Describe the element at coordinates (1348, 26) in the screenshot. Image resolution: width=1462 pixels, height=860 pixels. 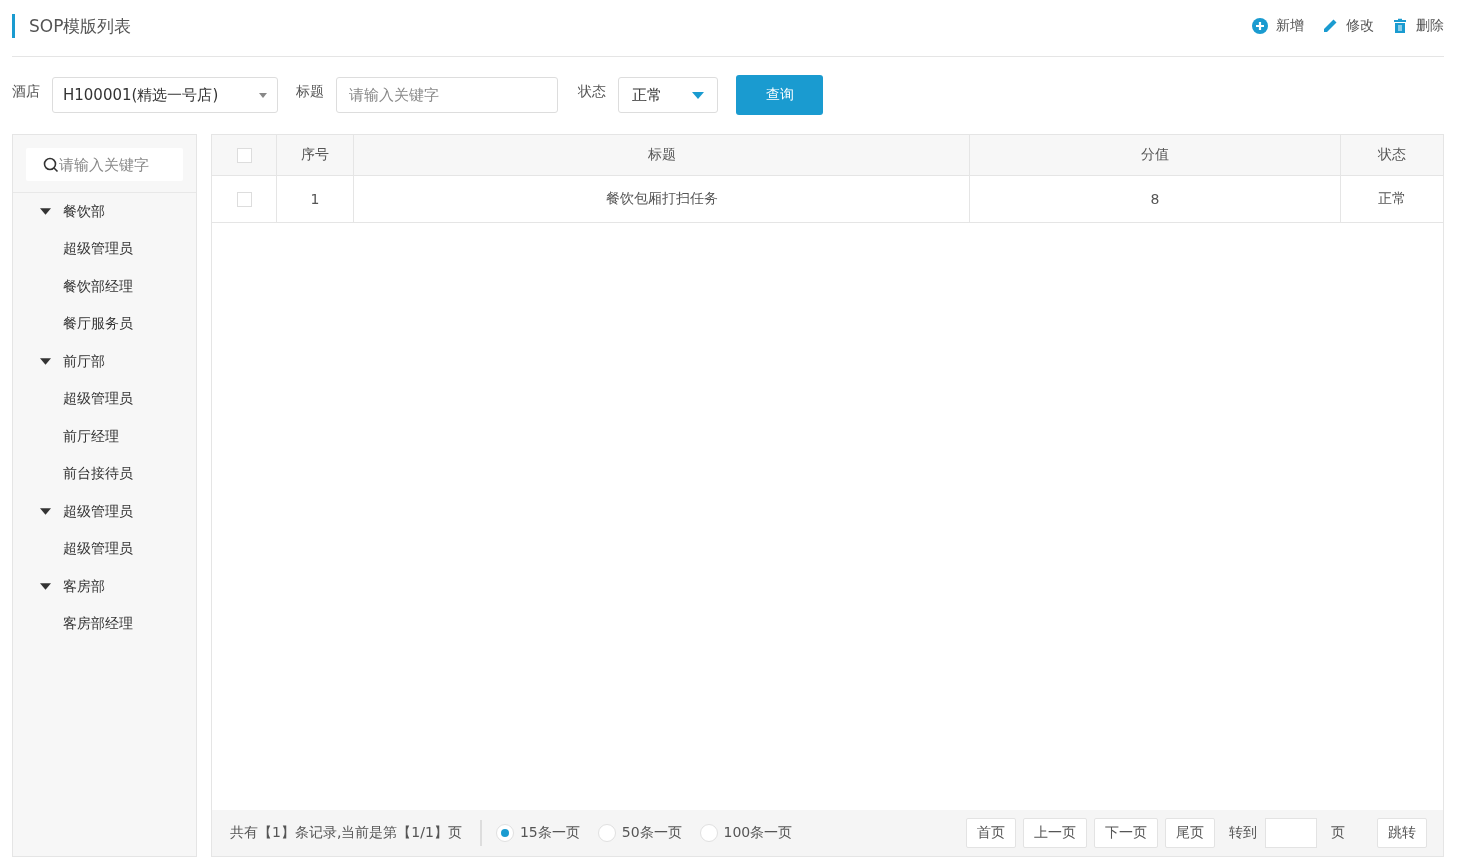
I see `toolbar-button: 修改` at that location.